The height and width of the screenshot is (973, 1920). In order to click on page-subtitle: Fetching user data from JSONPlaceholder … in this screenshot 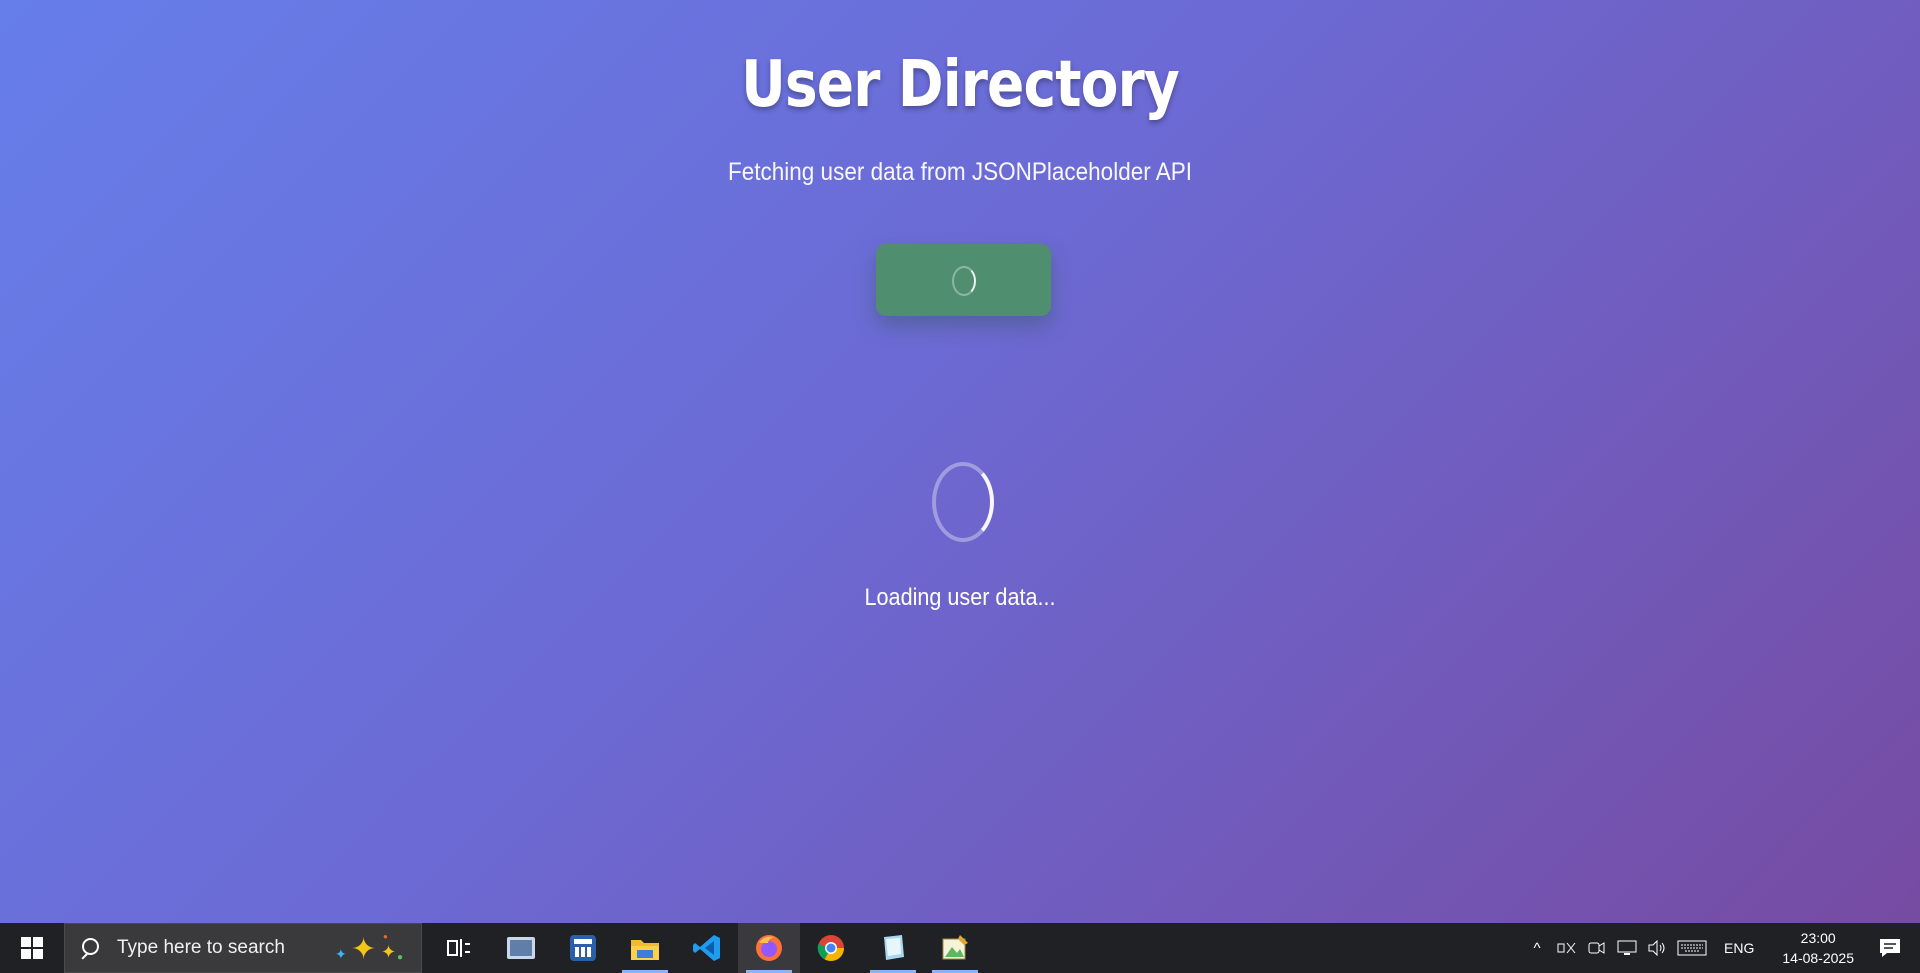, I will do `click(960, 172)`.